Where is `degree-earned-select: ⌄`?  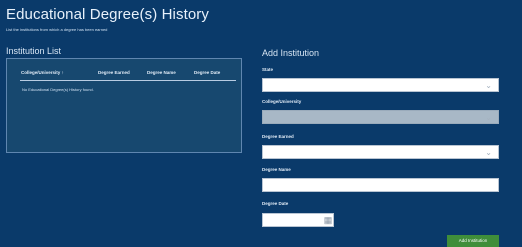 degree-earned-select: ⌄ is located at coordinates (380, 152).